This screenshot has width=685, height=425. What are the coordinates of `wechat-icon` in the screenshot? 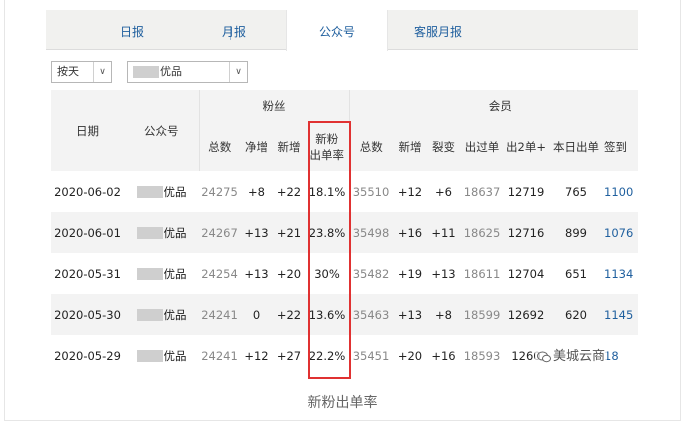 It's located at (544, 356).